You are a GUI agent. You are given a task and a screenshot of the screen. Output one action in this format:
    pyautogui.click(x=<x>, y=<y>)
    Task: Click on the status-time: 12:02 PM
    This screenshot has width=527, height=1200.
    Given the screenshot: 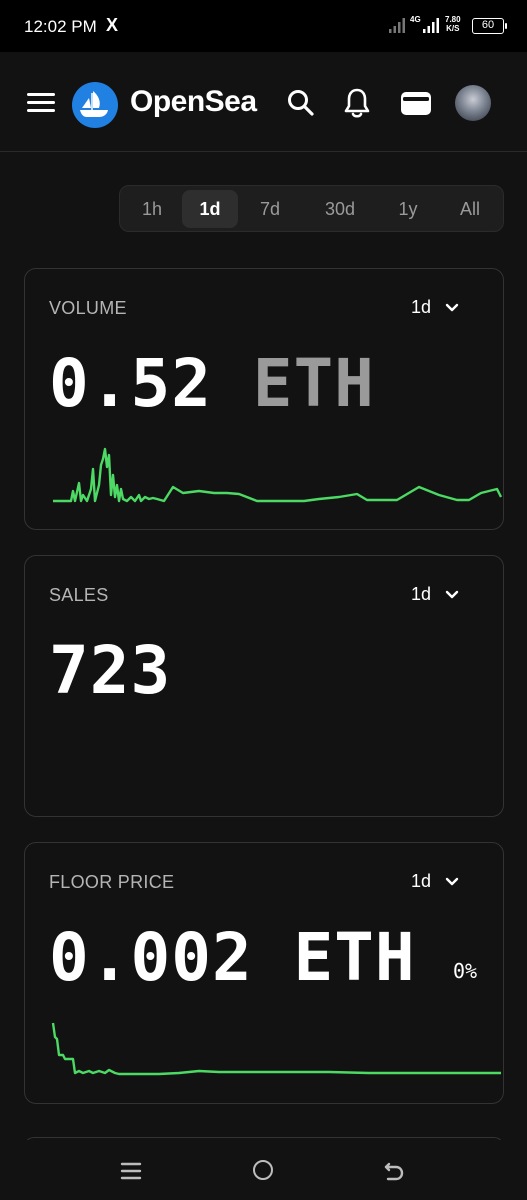 What is the action you would take?
    pyautogui.click(x=60, y=26)
    